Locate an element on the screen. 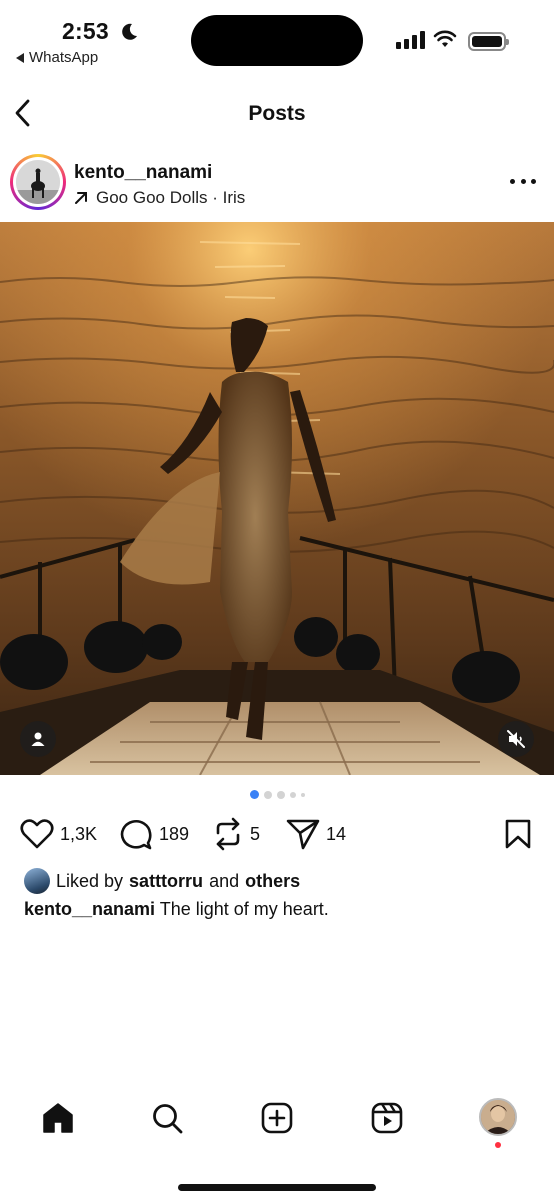  liked-by-user: satttorru is located at coordinates (166, 881).